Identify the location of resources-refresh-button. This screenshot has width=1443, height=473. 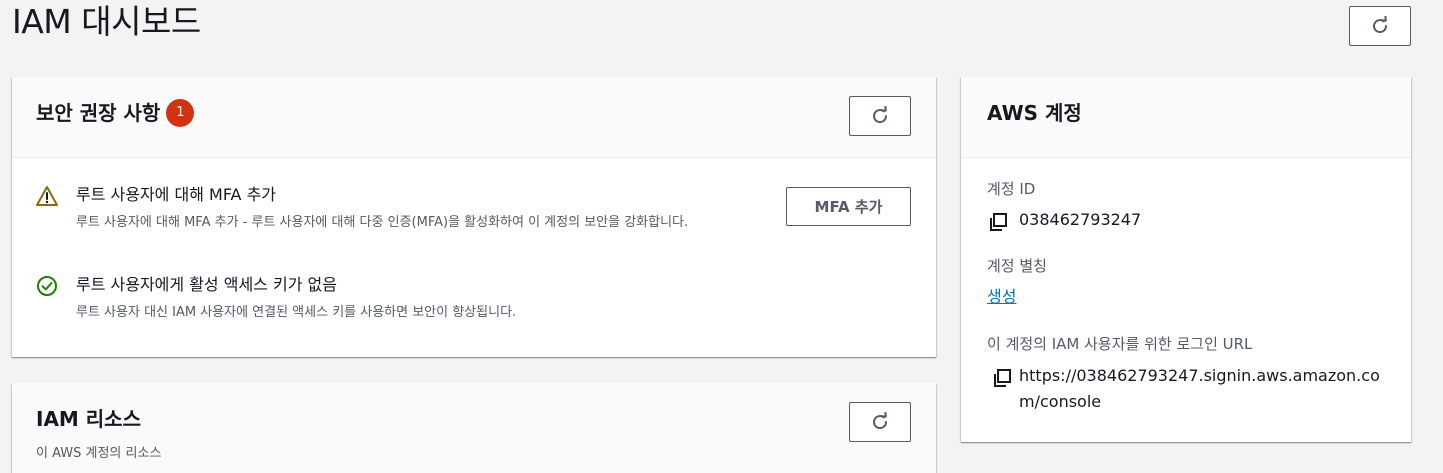
(880, 422).